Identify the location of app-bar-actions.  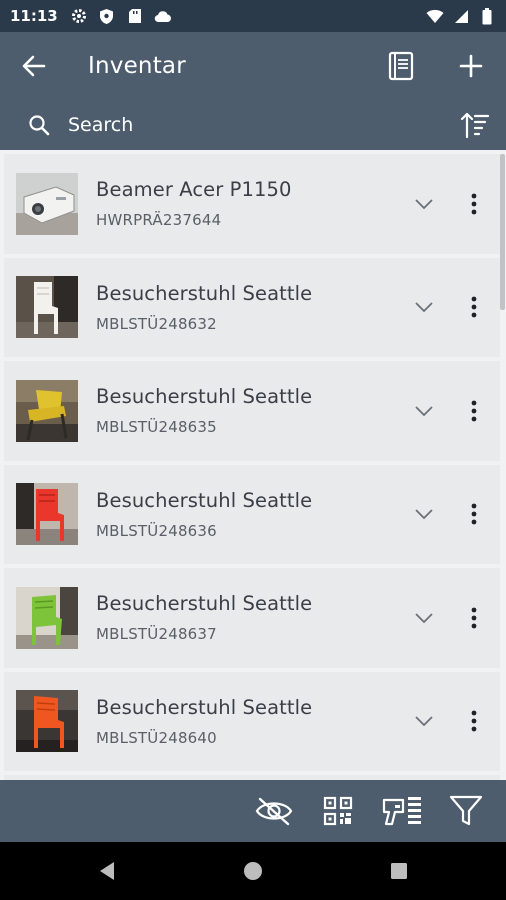
(436, 66).